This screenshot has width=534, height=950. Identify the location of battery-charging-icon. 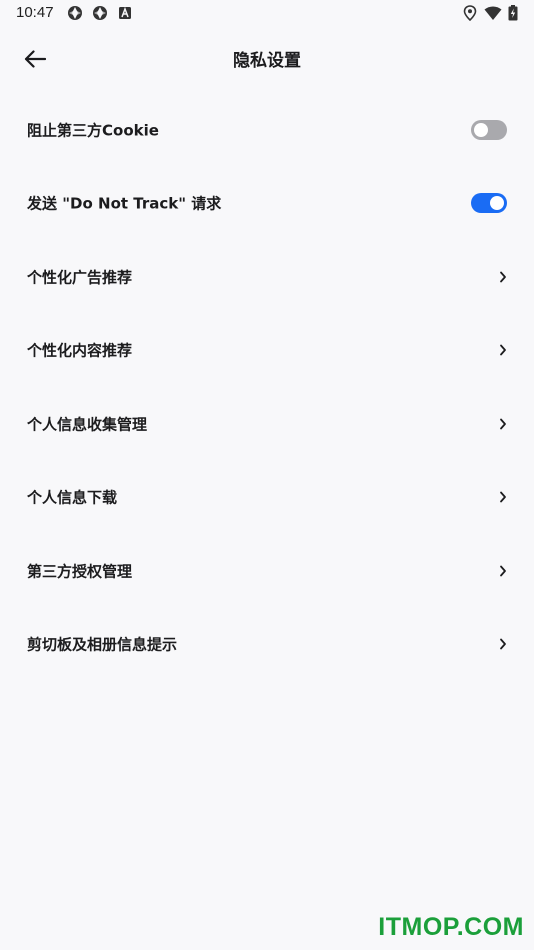
(516, 13).